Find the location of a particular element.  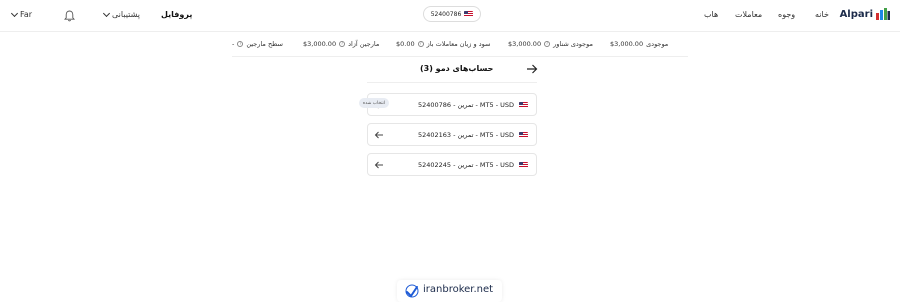

language-label: Far is located at coordinates (26, 14).